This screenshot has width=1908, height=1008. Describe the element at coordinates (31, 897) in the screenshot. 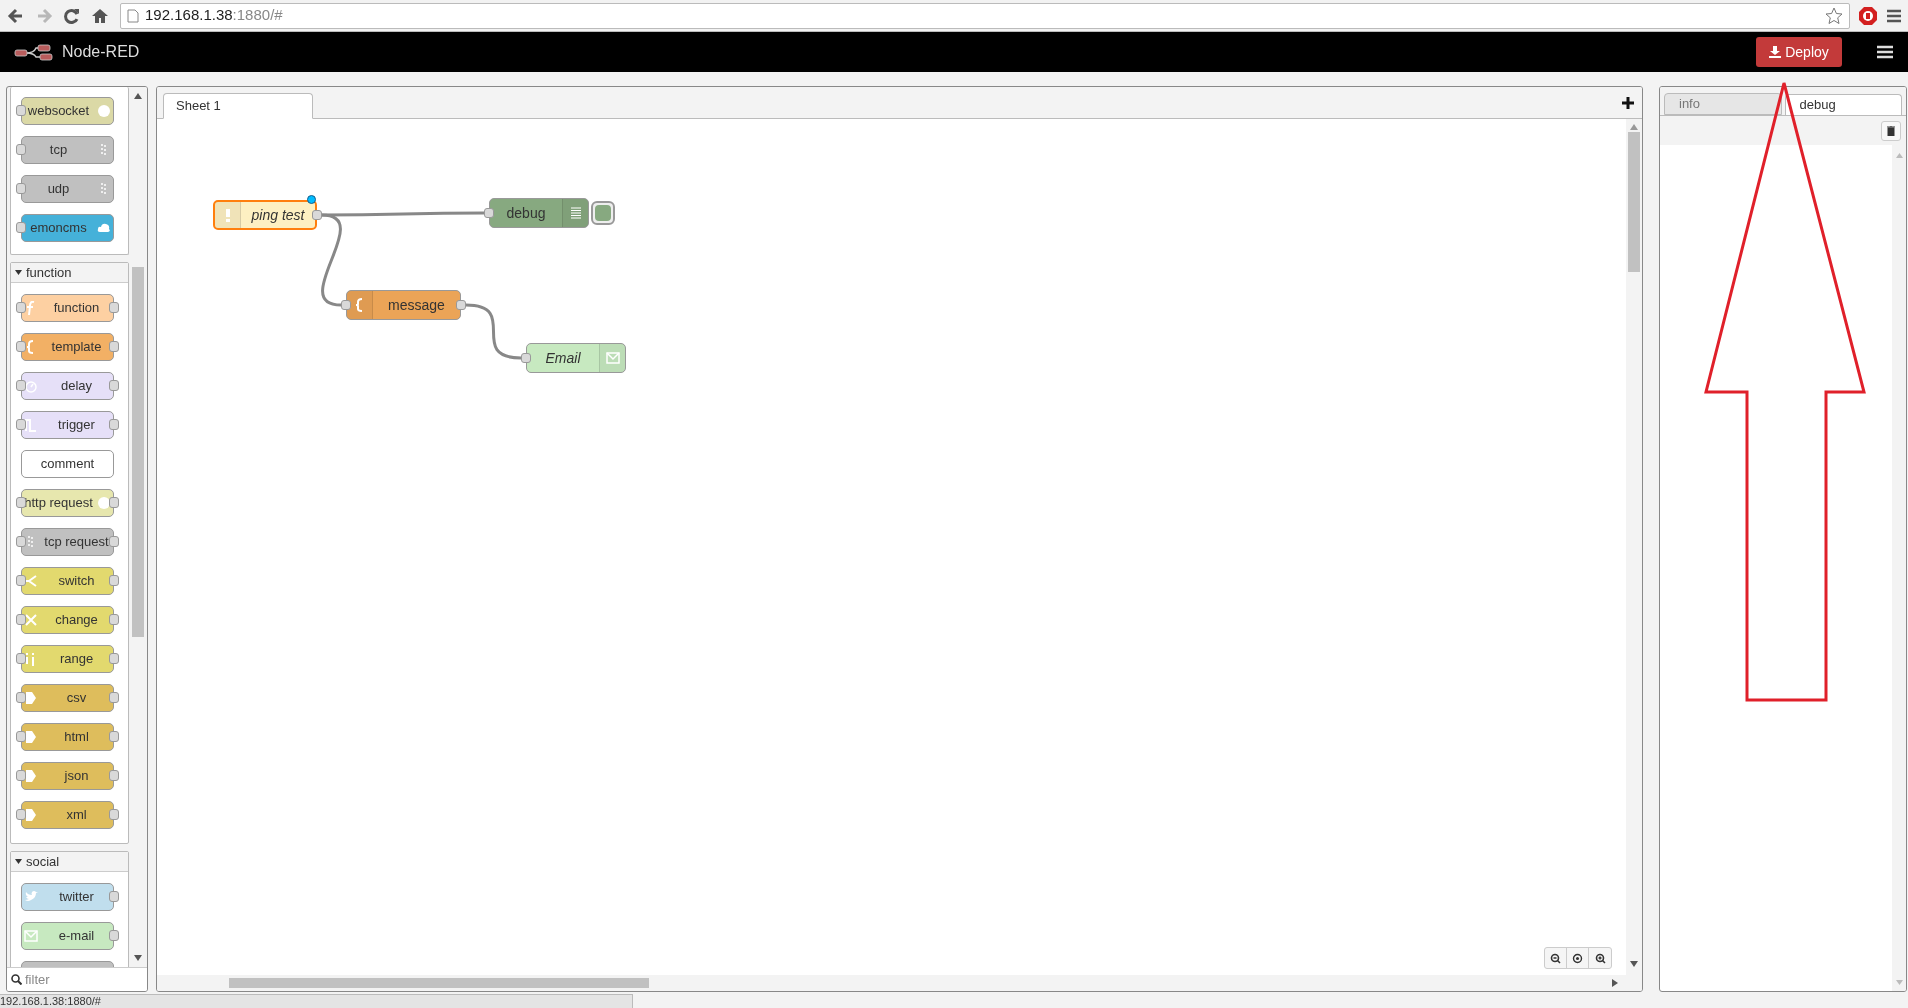

I see `bird-icon` at that location.